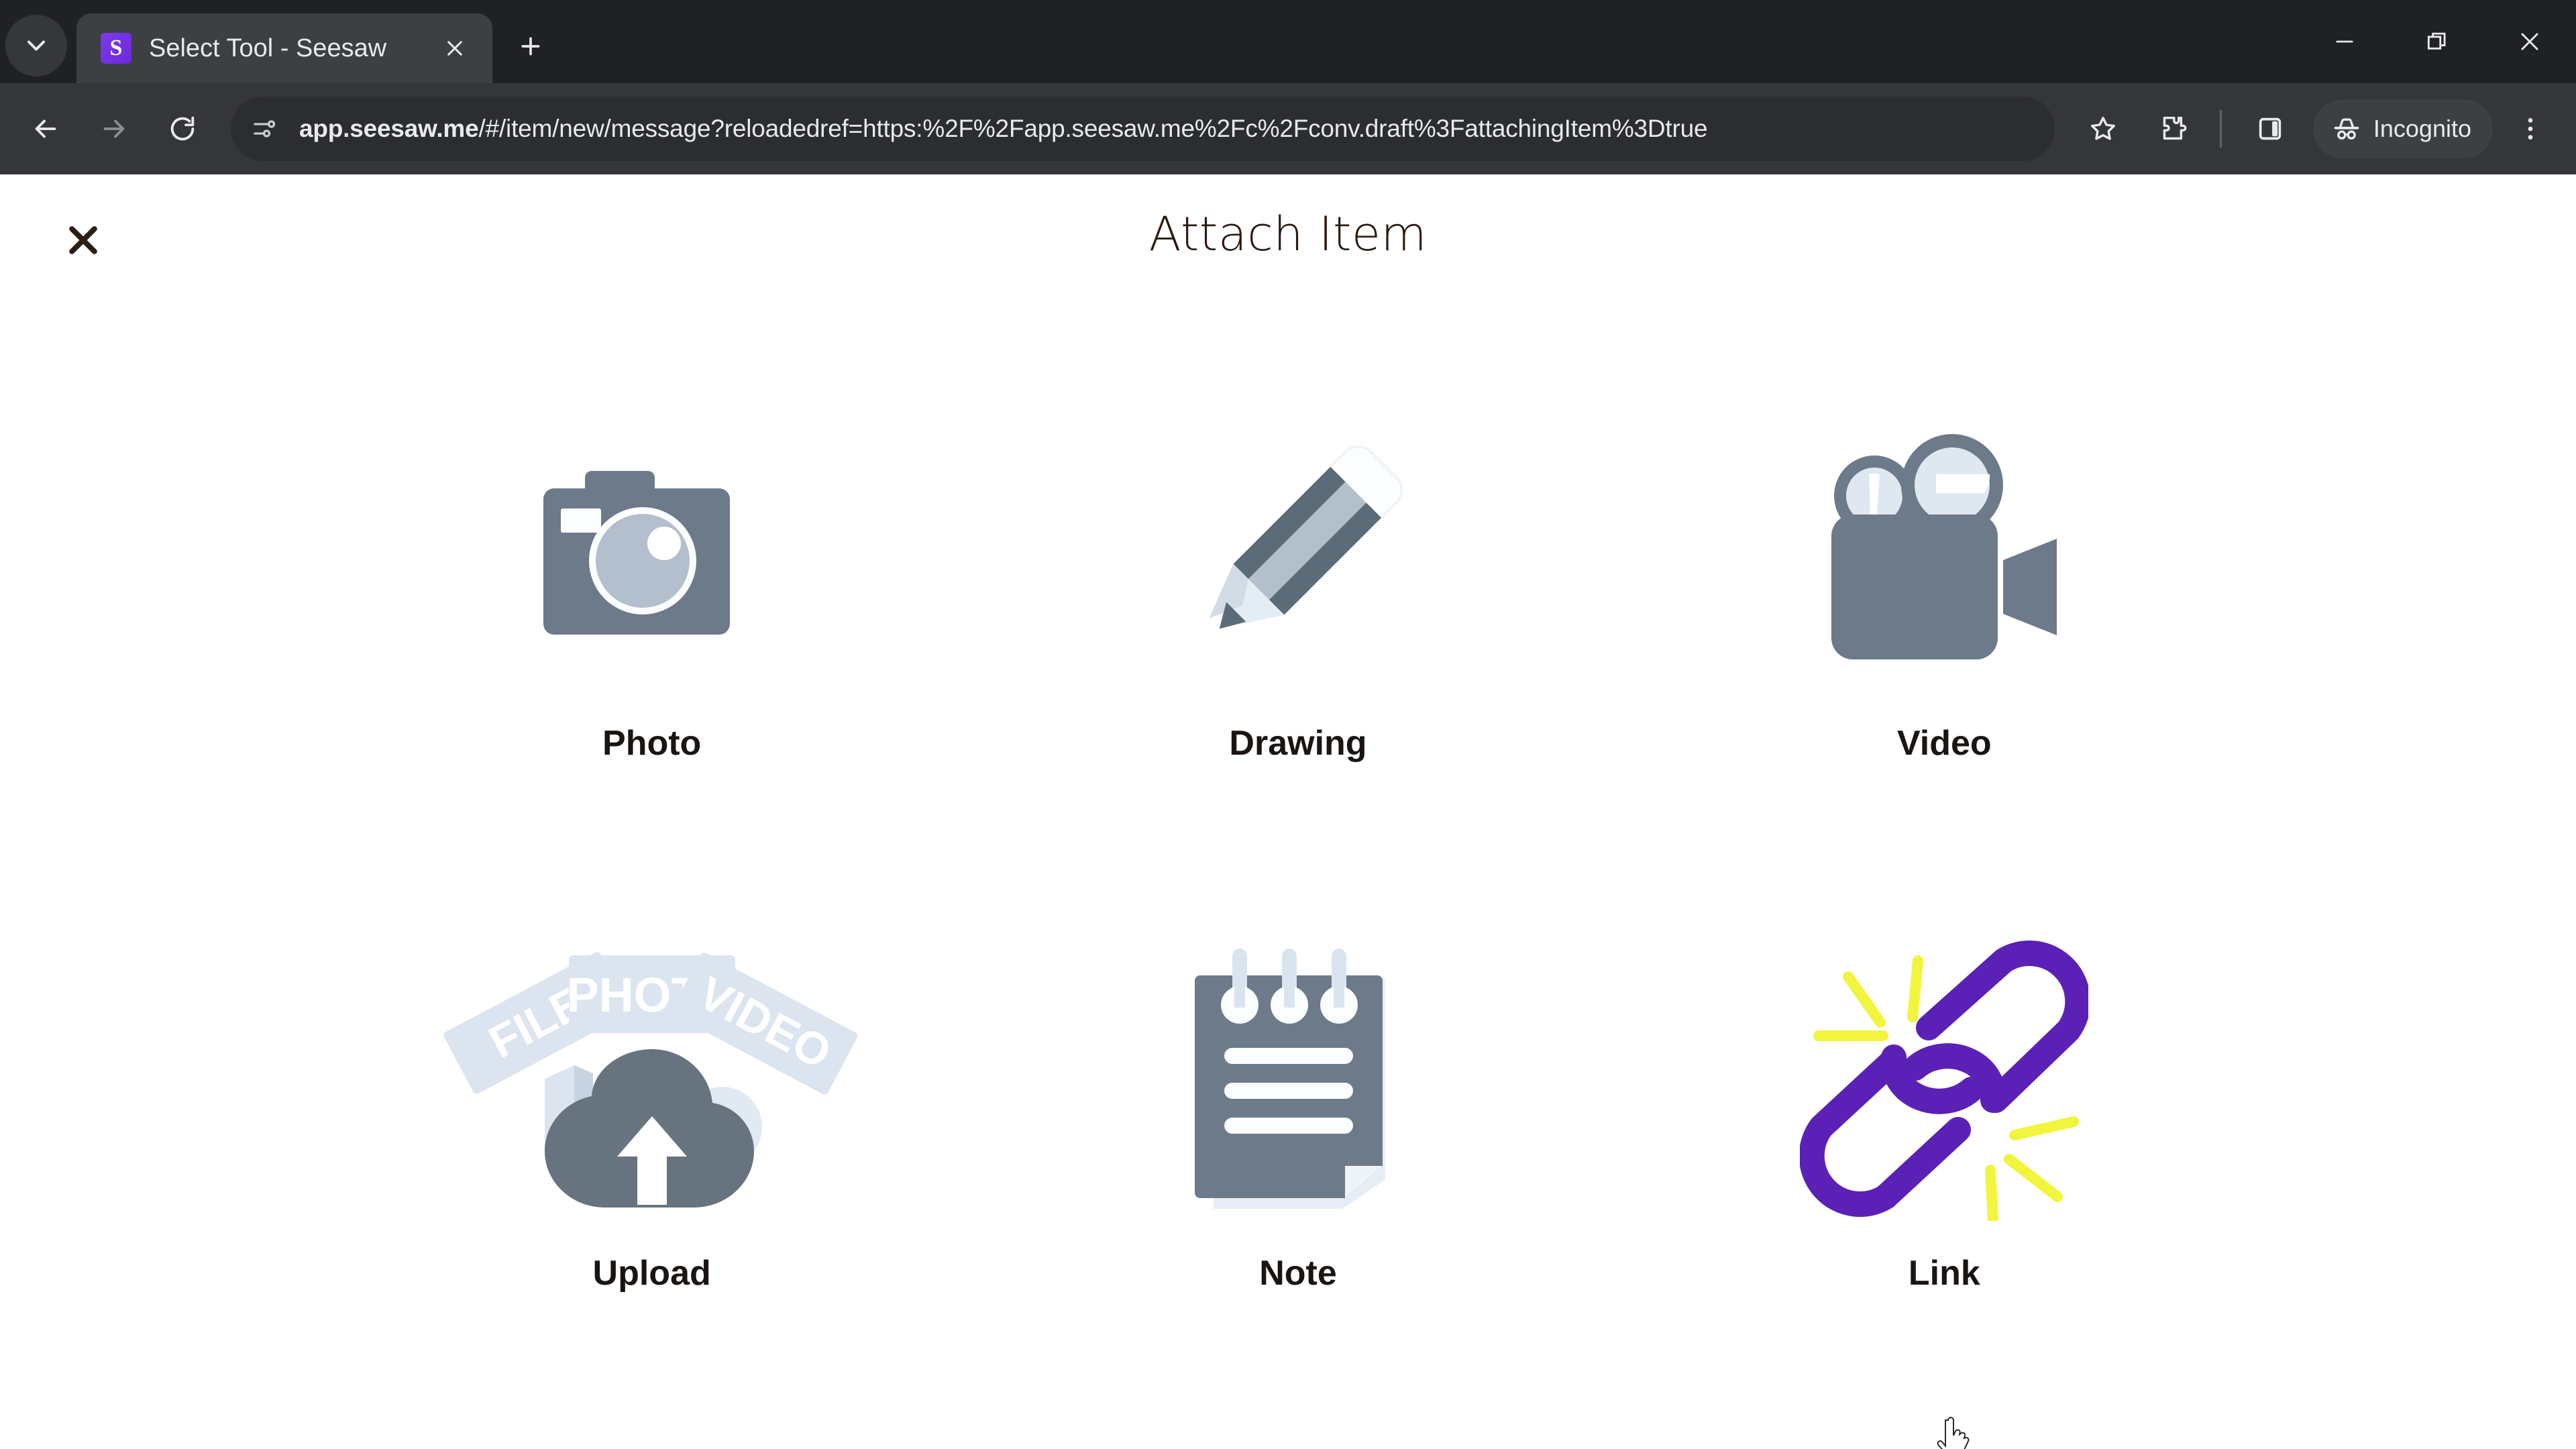 Image resolution: width=2576 pixels, height=1449 pixels. I want to click on side-panel-button, so click(2270, 129).